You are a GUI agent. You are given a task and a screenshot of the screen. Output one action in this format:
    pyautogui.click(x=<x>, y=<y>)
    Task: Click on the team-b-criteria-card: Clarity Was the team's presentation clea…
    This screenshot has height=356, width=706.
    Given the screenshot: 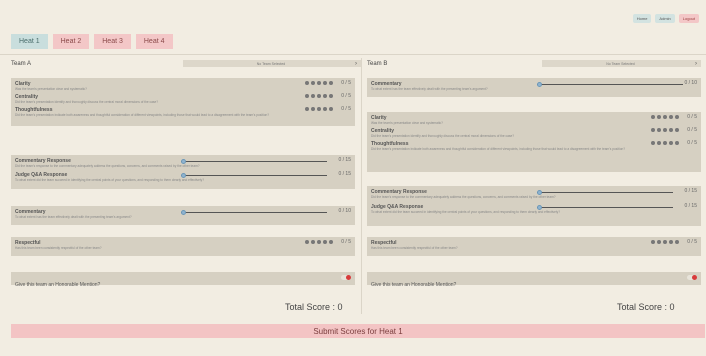 What is the action you would take?
    pyautogui.click(x=534, y=142)
    